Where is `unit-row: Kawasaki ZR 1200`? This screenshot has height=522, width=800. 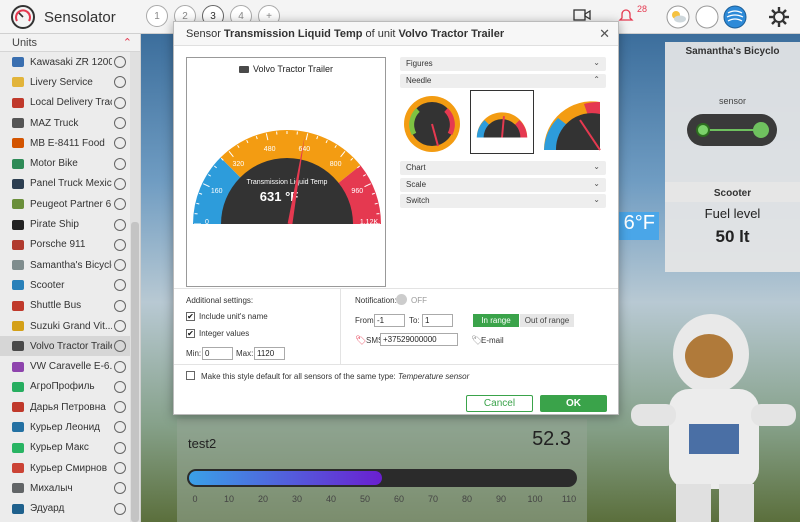
unit-row: Kawasaki ZR 1200 is located at coordinates (65, 62).